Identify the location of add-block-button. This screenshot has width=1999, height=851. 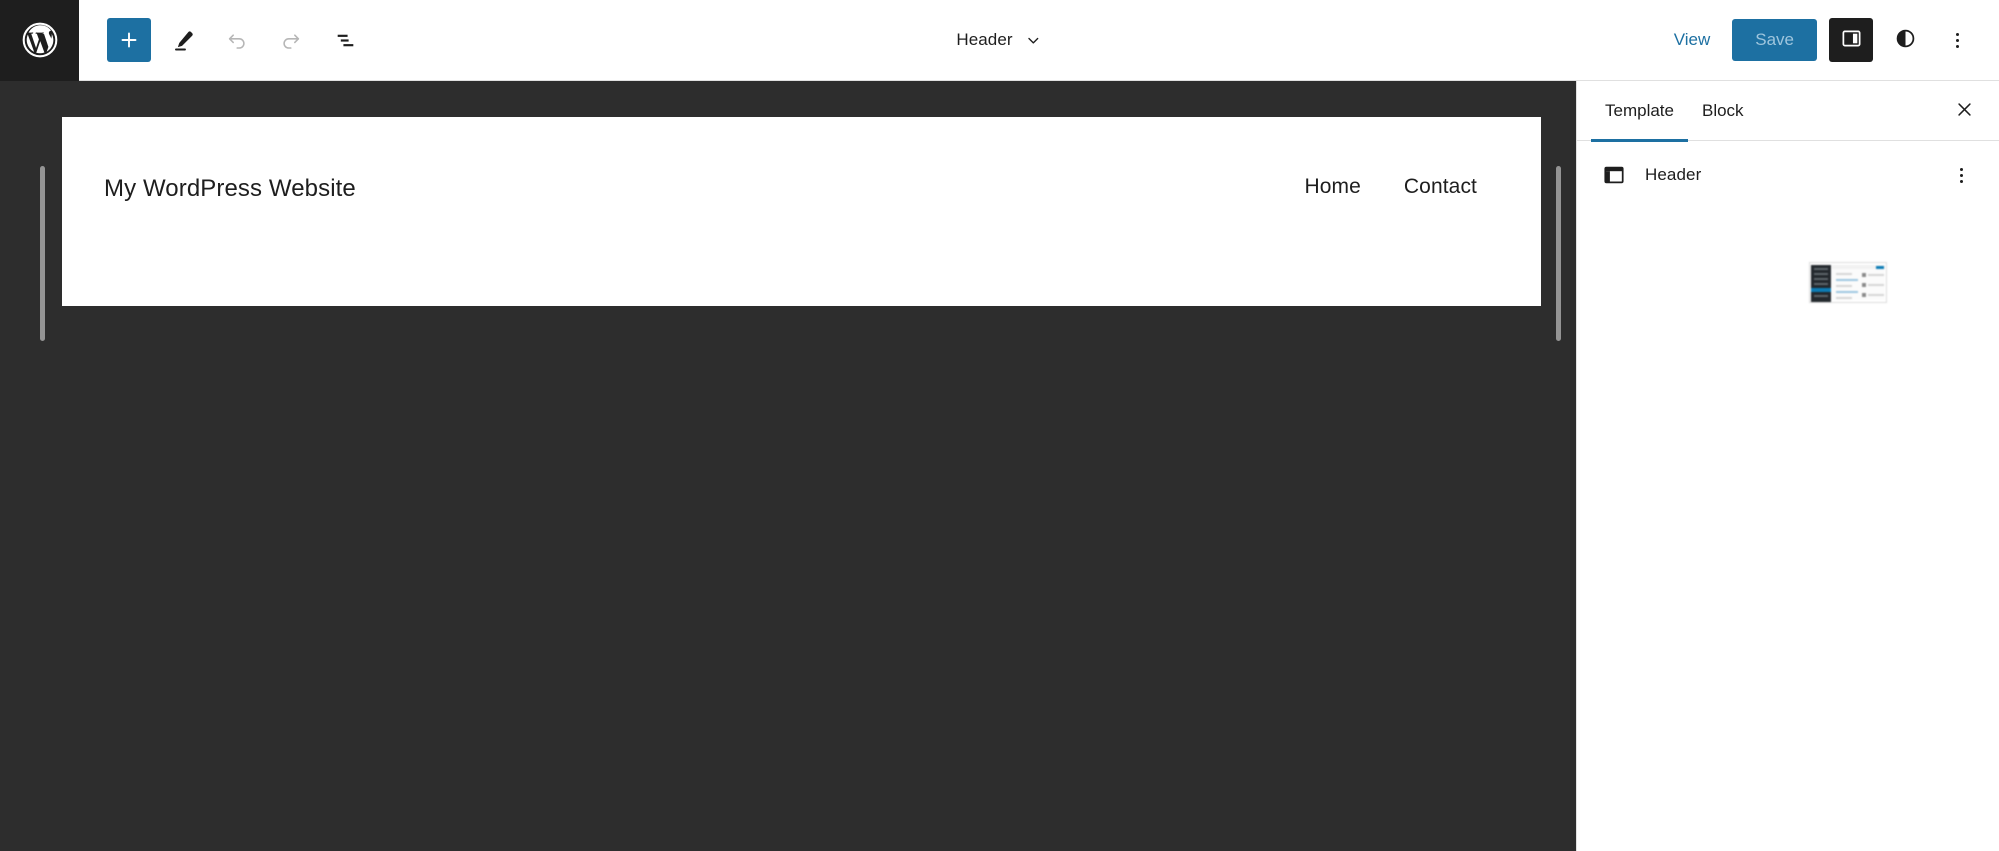
(129, 40).